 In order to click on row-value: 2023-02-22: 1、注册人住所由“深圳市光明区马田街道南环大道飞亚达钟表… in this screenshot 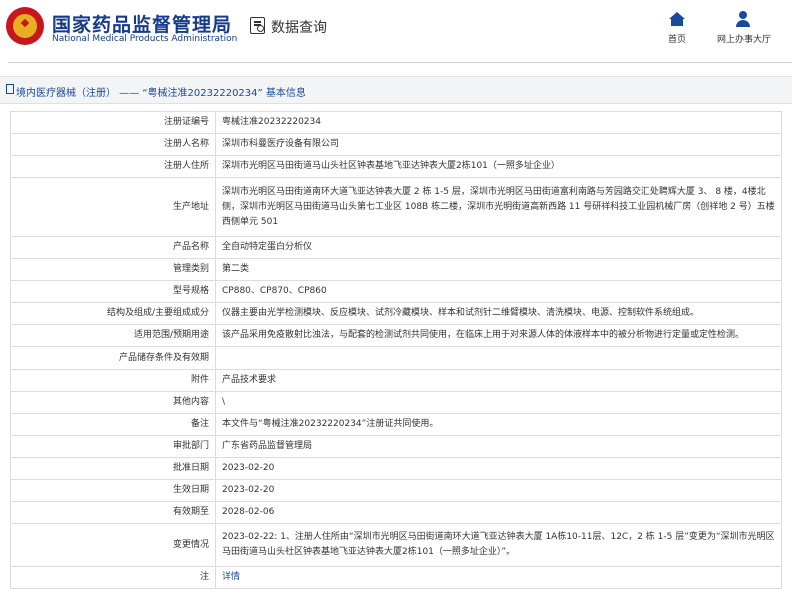, I will do `click(498, 545)`.